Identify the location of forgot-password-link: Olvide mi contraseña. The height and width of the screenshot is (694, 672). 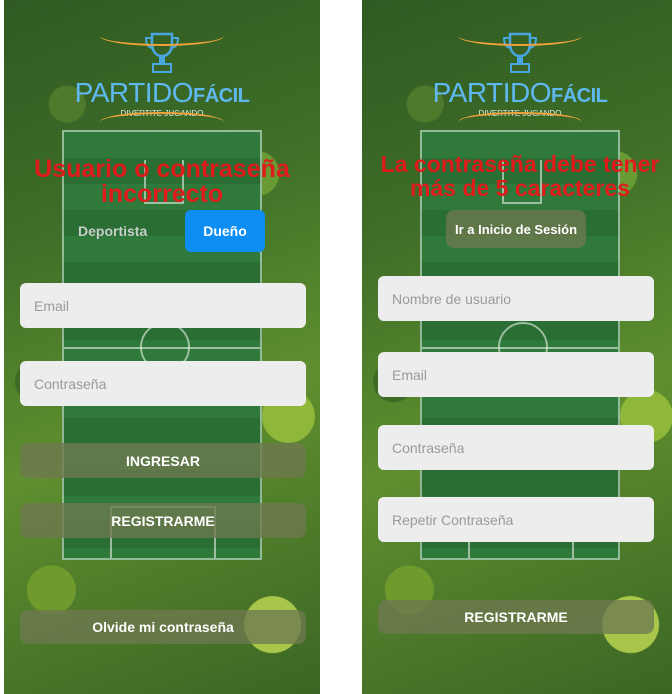
(163, 627).